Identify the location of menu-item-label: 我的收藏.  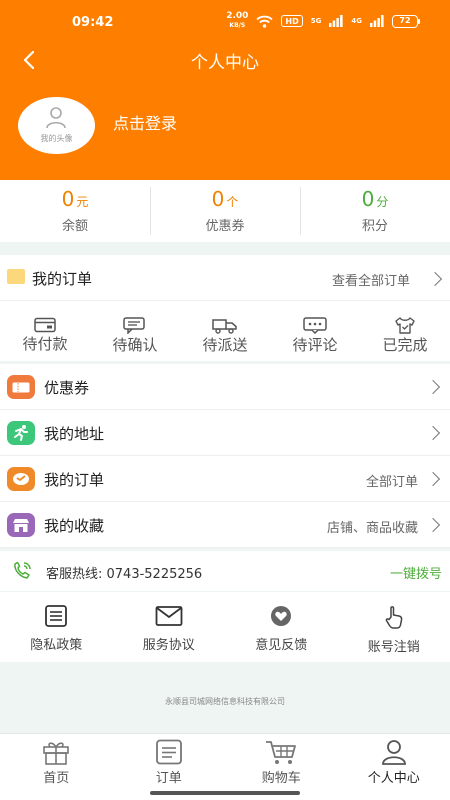
(74, 526).